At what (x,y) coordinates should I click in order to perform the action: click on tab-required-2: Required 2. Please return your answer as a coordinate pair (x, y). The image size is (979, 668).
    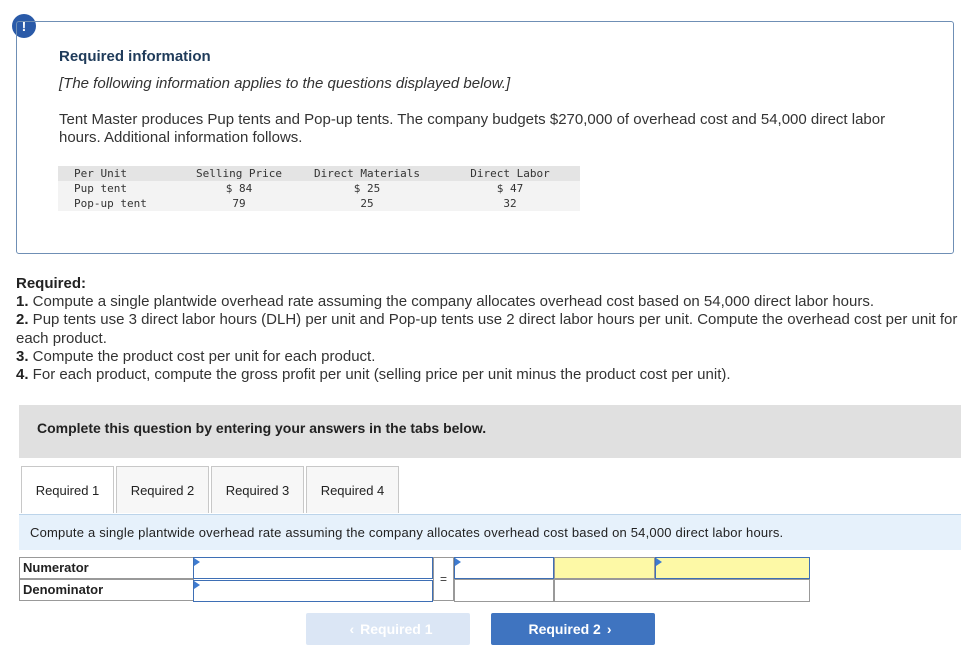
    Looking at the image, I should click on (162, 489).